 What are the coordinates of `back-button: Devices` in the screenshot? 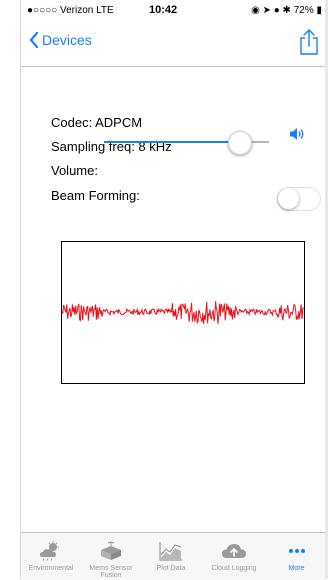 It's located at (60, 40).